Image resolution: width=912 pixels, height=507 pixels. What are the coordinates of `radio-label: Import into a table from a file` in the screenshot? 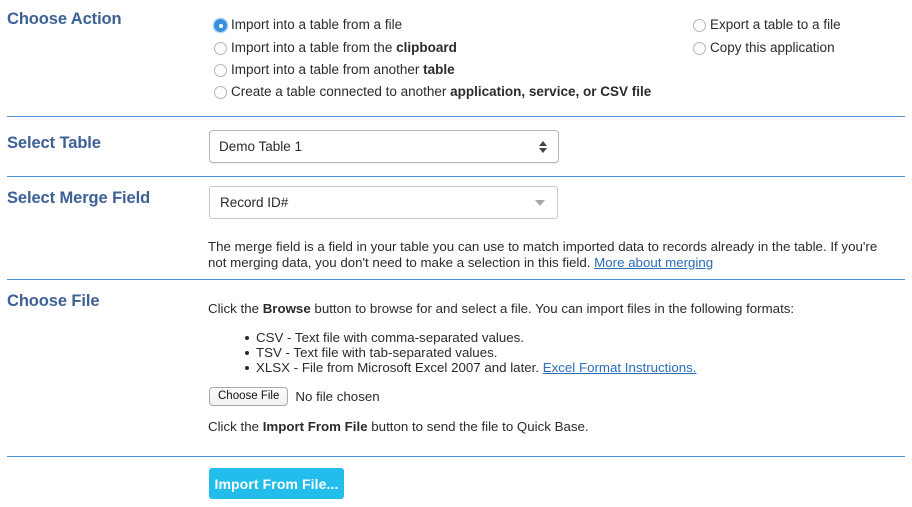 It's located at (317, 24).